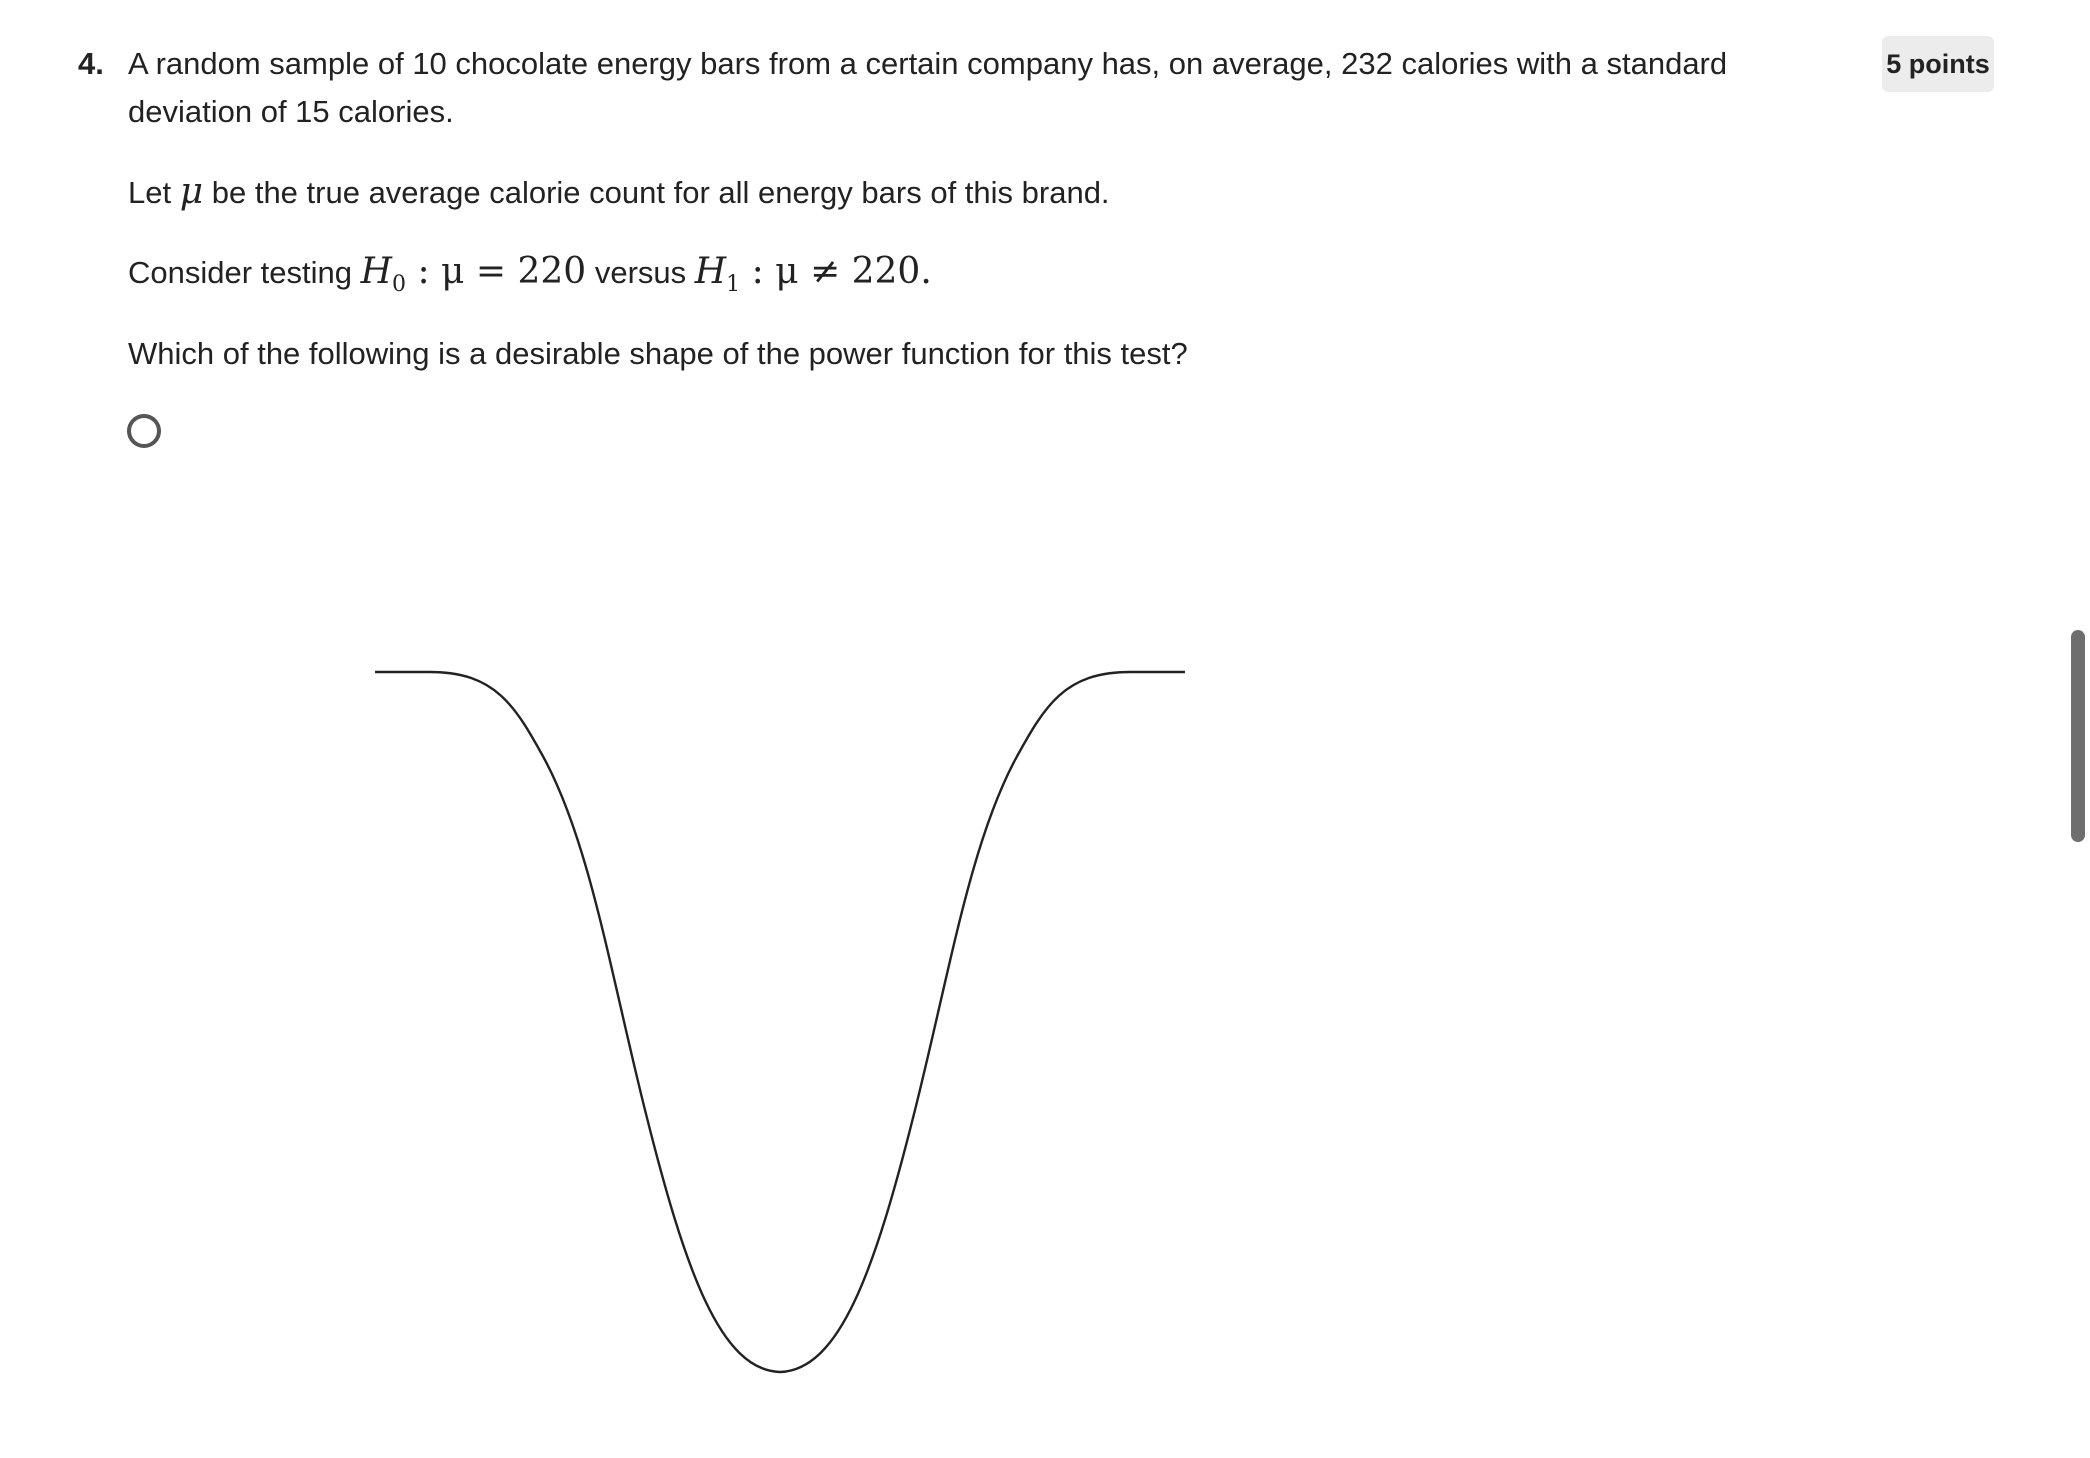 Image resolution: width=2090 pixels, height=1458 pixels. I want to click on question-number: 4., so click(91, 63).